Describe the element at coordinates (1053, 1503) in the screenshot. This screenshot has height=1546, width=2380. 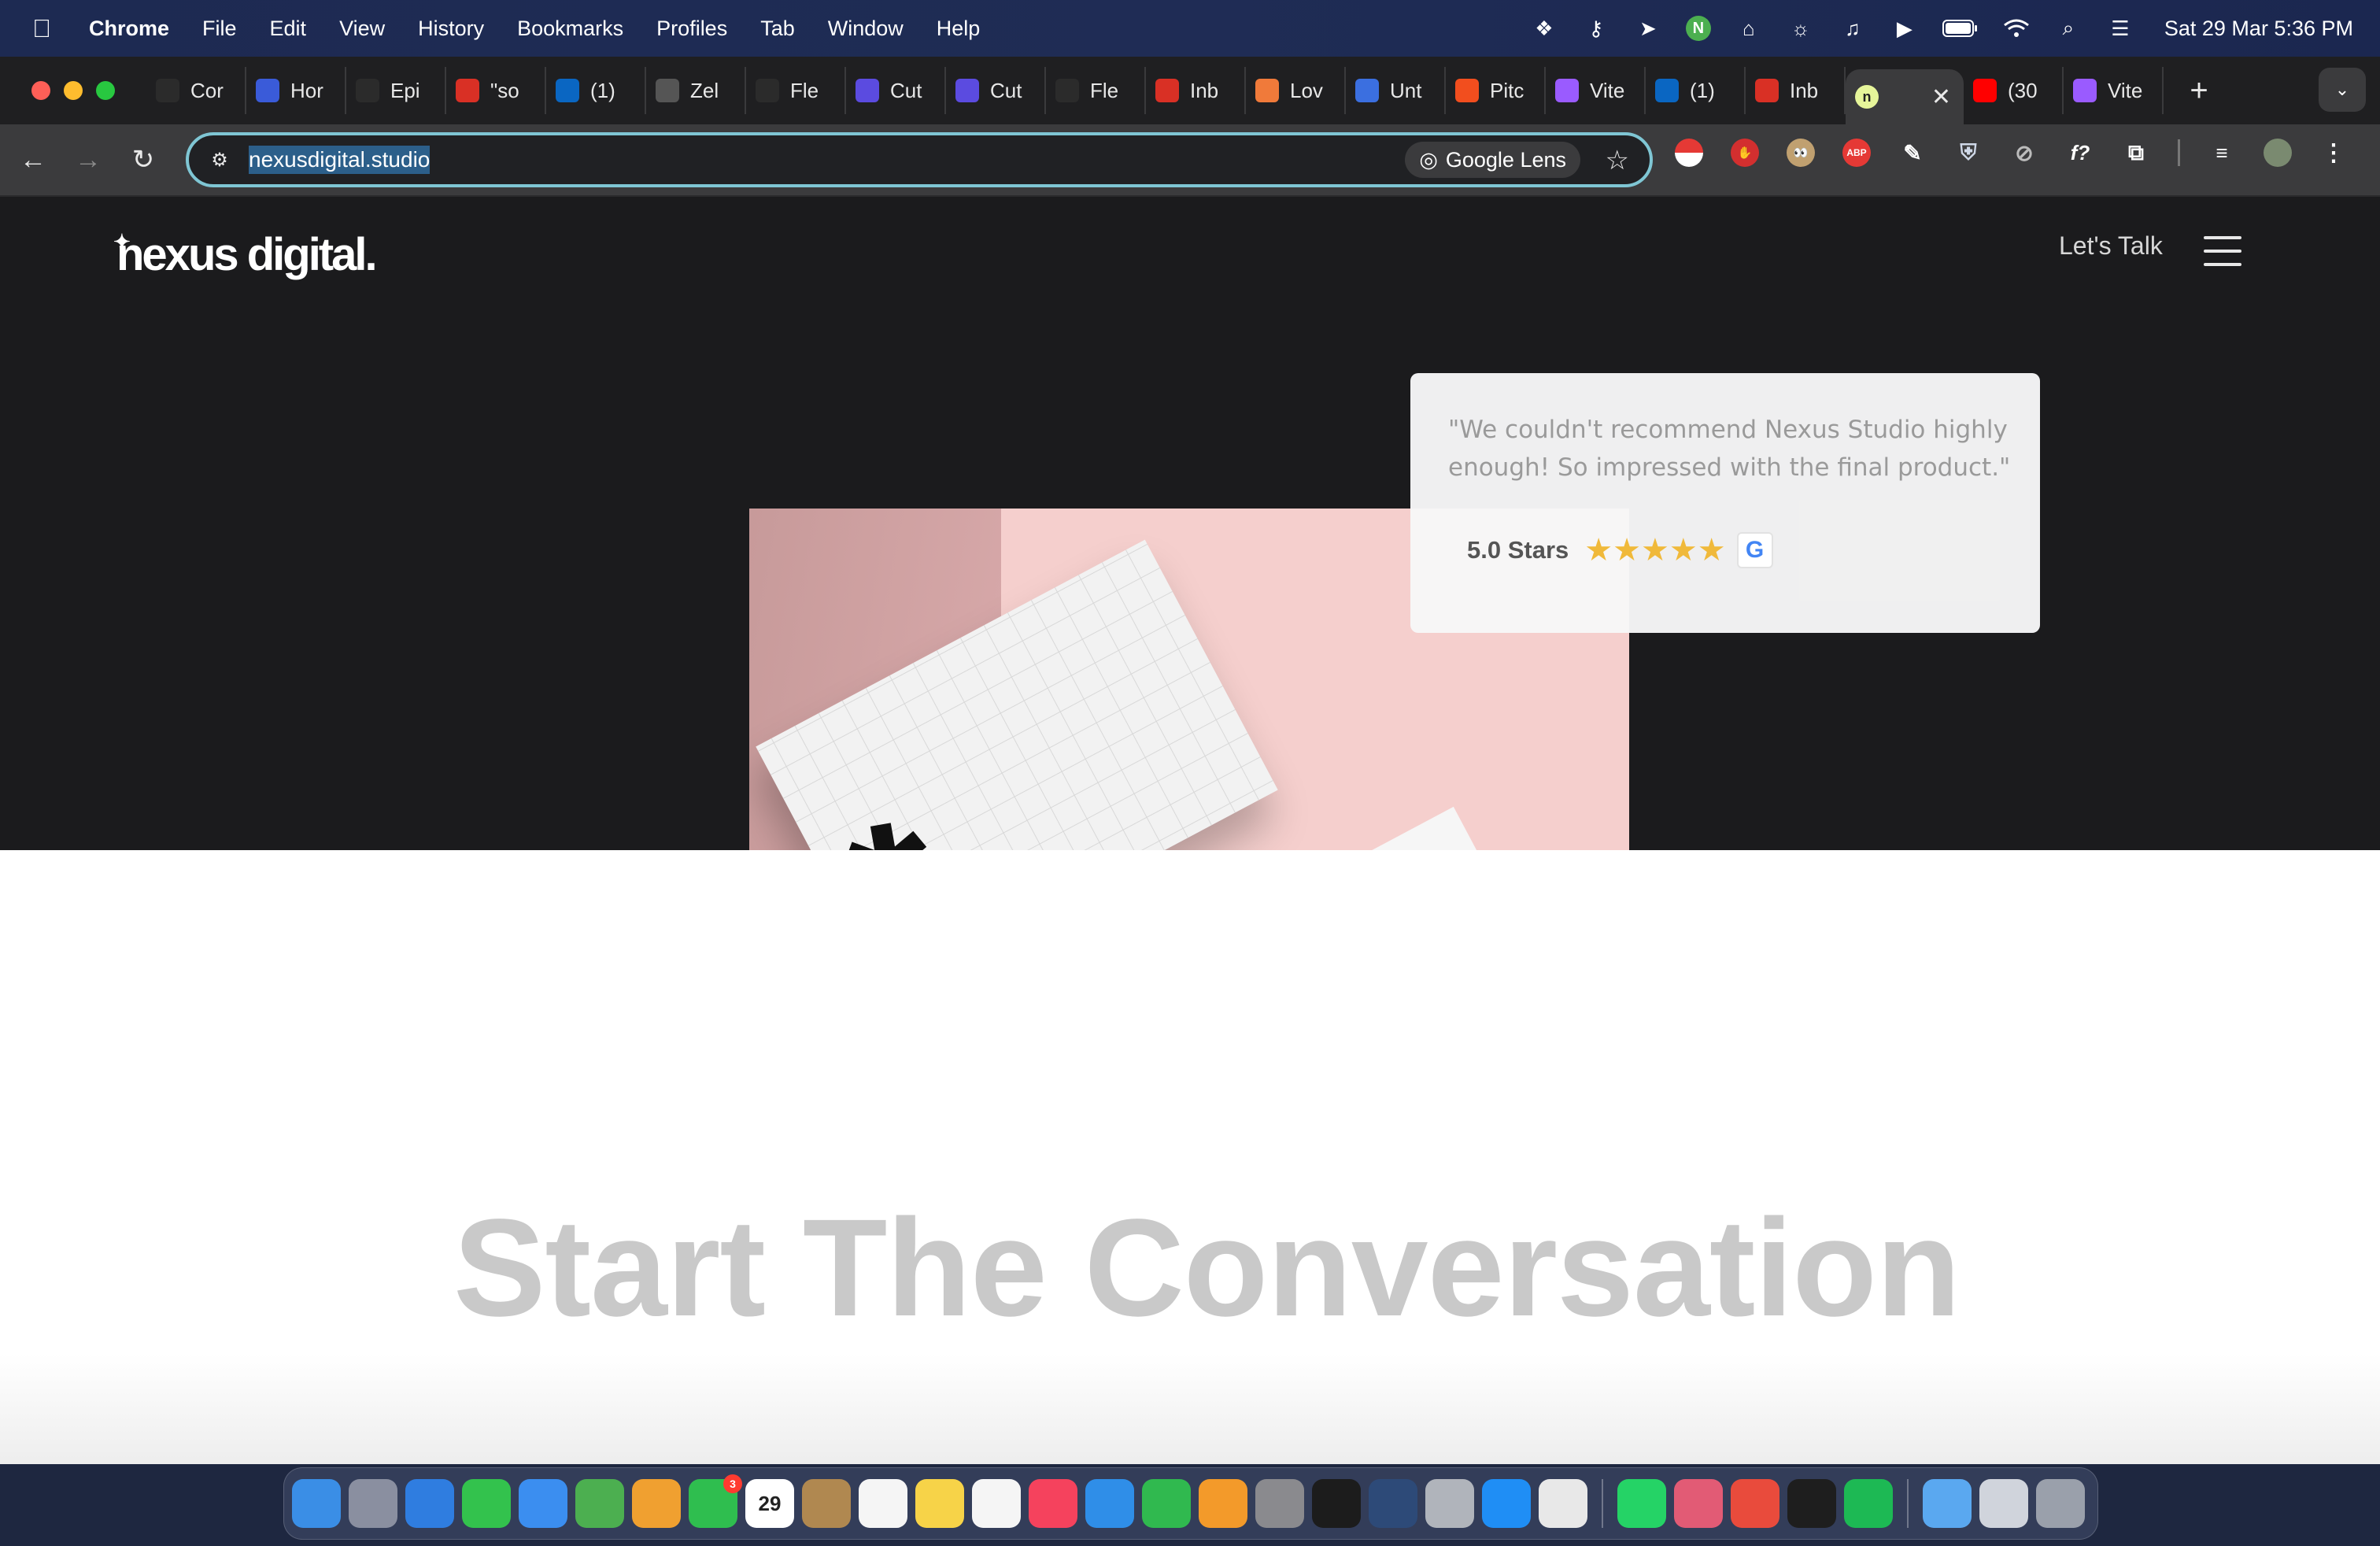
I see `music-icon` at that location.